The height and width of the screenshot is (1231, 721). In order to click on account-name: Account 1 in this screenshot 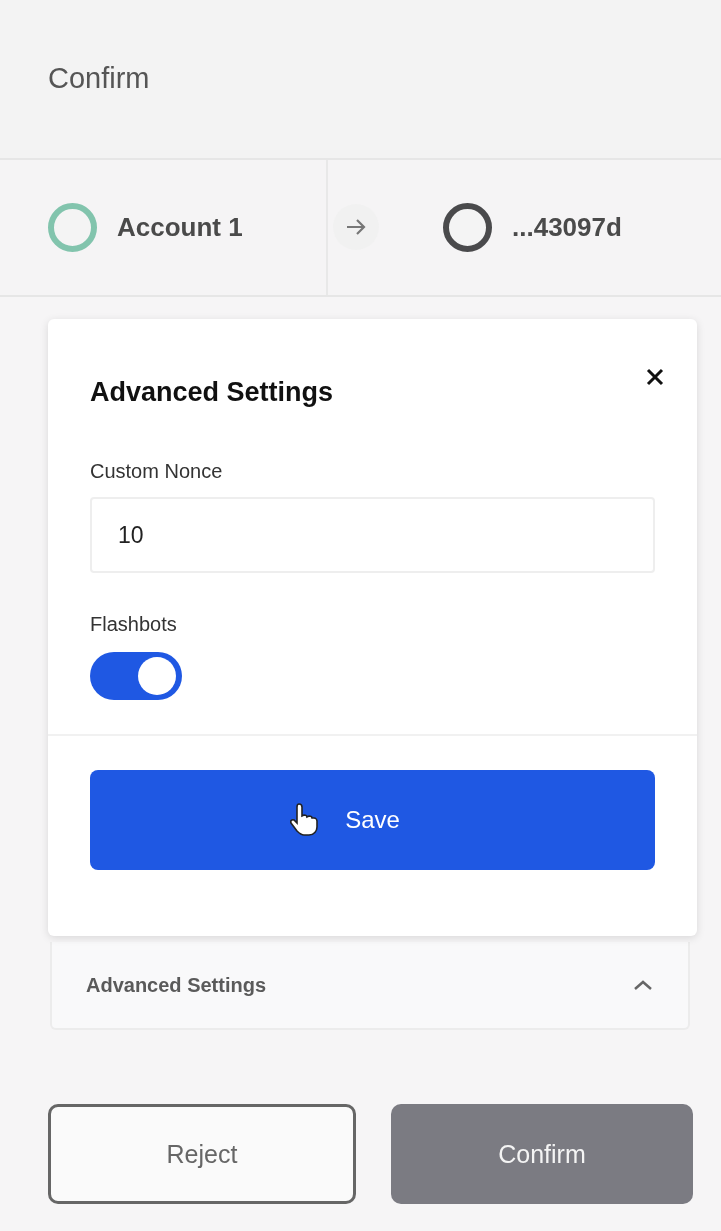, I will do `click(180, 227)`.